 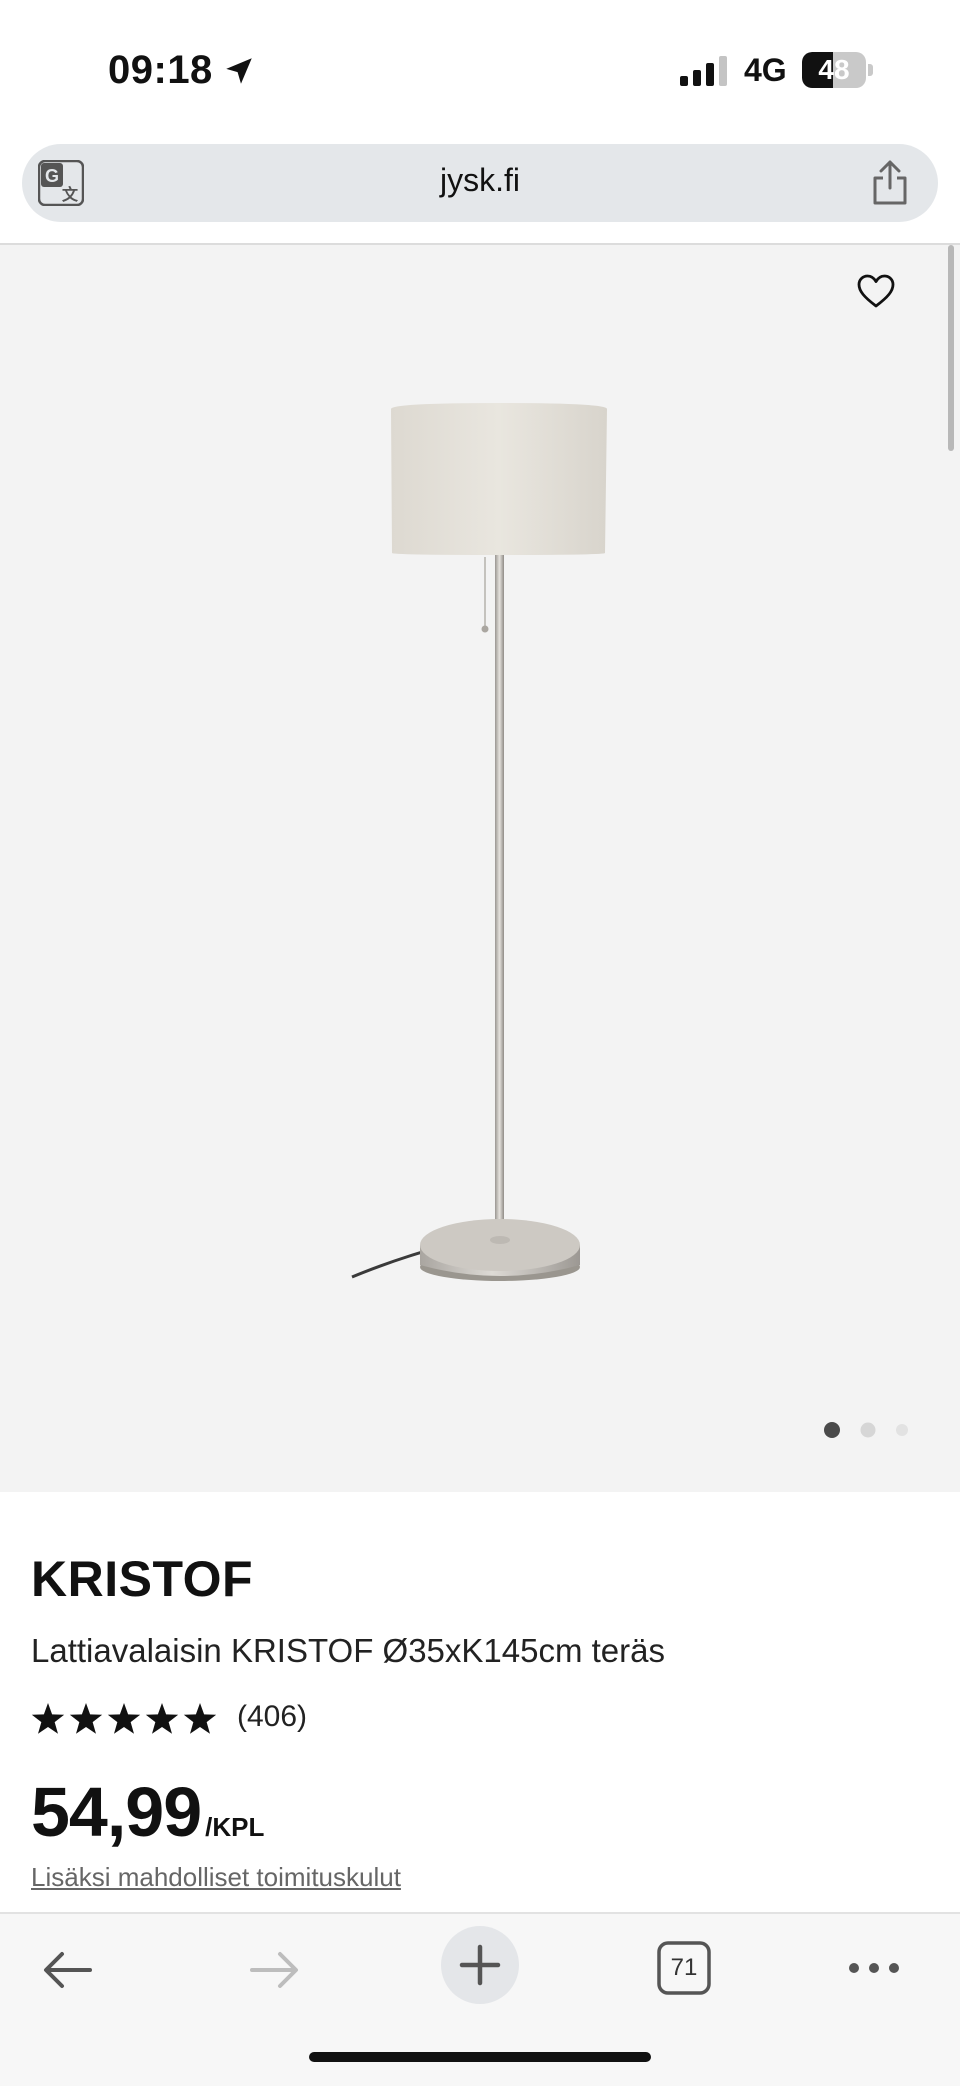 I want to click on product-brand: KRISTOF, so click(x=142, y=1579).